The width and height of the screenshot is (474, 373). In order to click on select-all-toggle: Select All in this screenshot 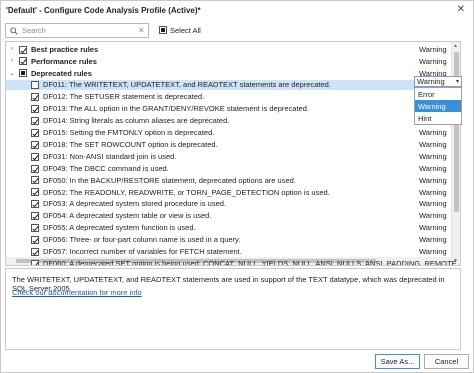, I will do `click(180, 30)`.